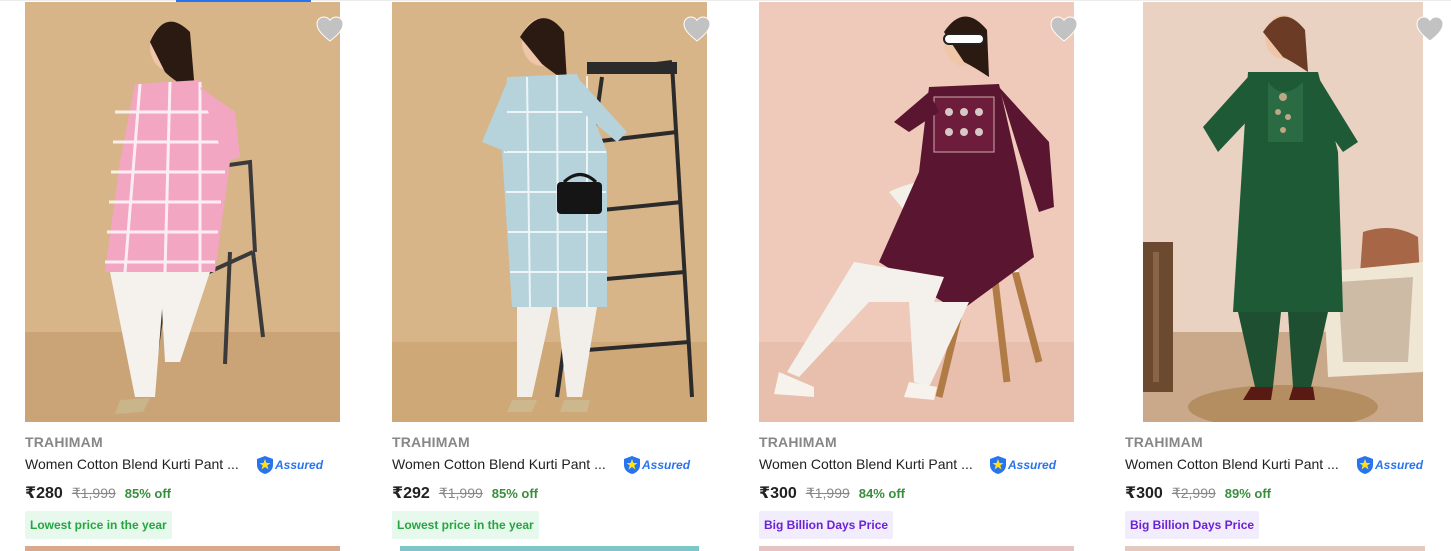 This screenshot has width=1451, height=551. What do you see at coordinates (1193, 493) in the screenshot?
I see `original-price: ₹2,999` at bounding box center [1193, 493].